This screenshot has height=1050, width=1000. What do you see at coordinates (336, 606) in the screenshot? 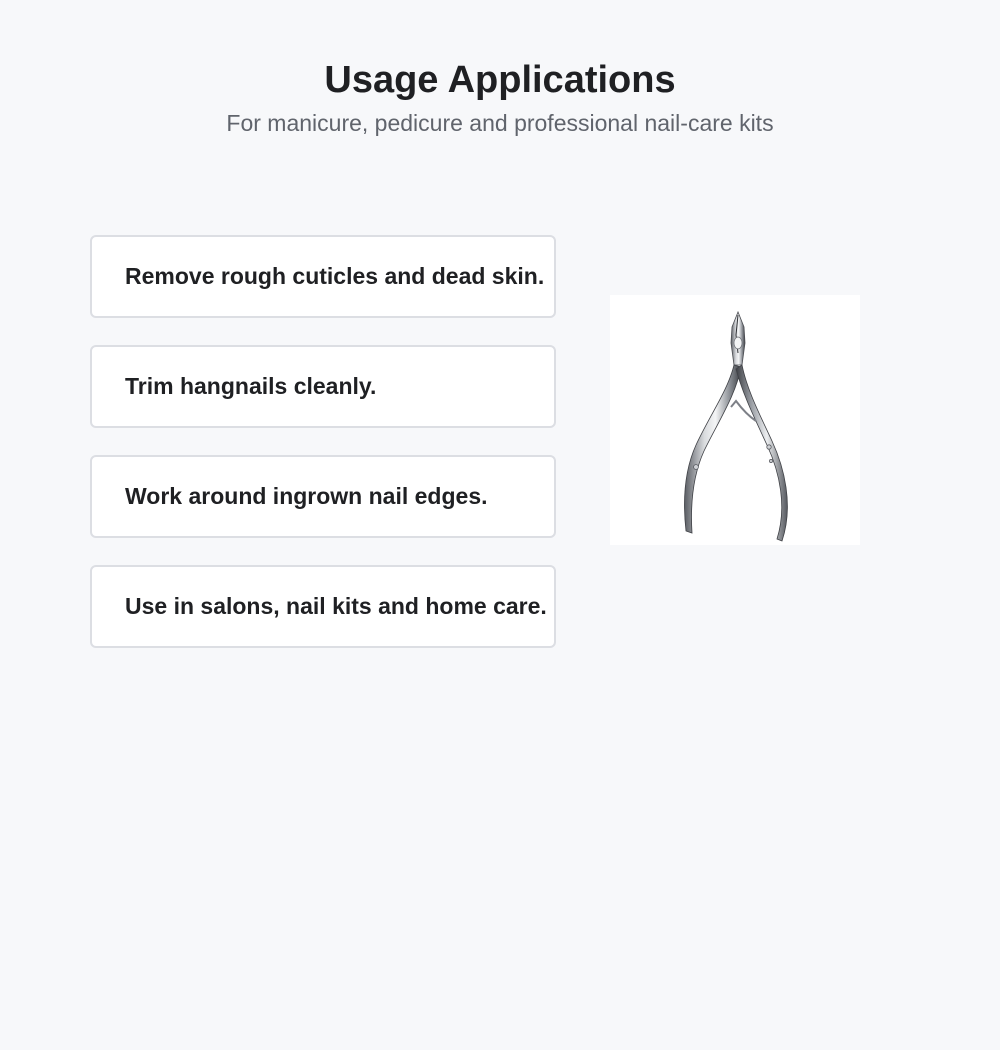
I see `application-text: Use in salons, nail kits and home care.` at bounding box center [336, 606].